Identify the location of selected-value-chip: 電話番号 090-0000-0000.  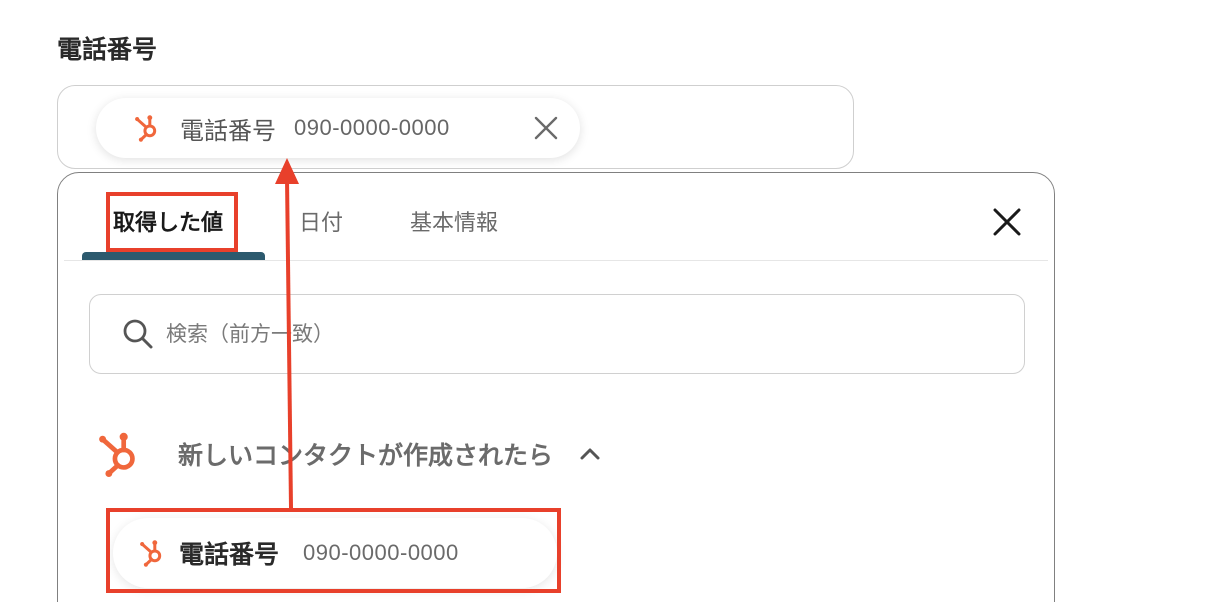
(338, 128).